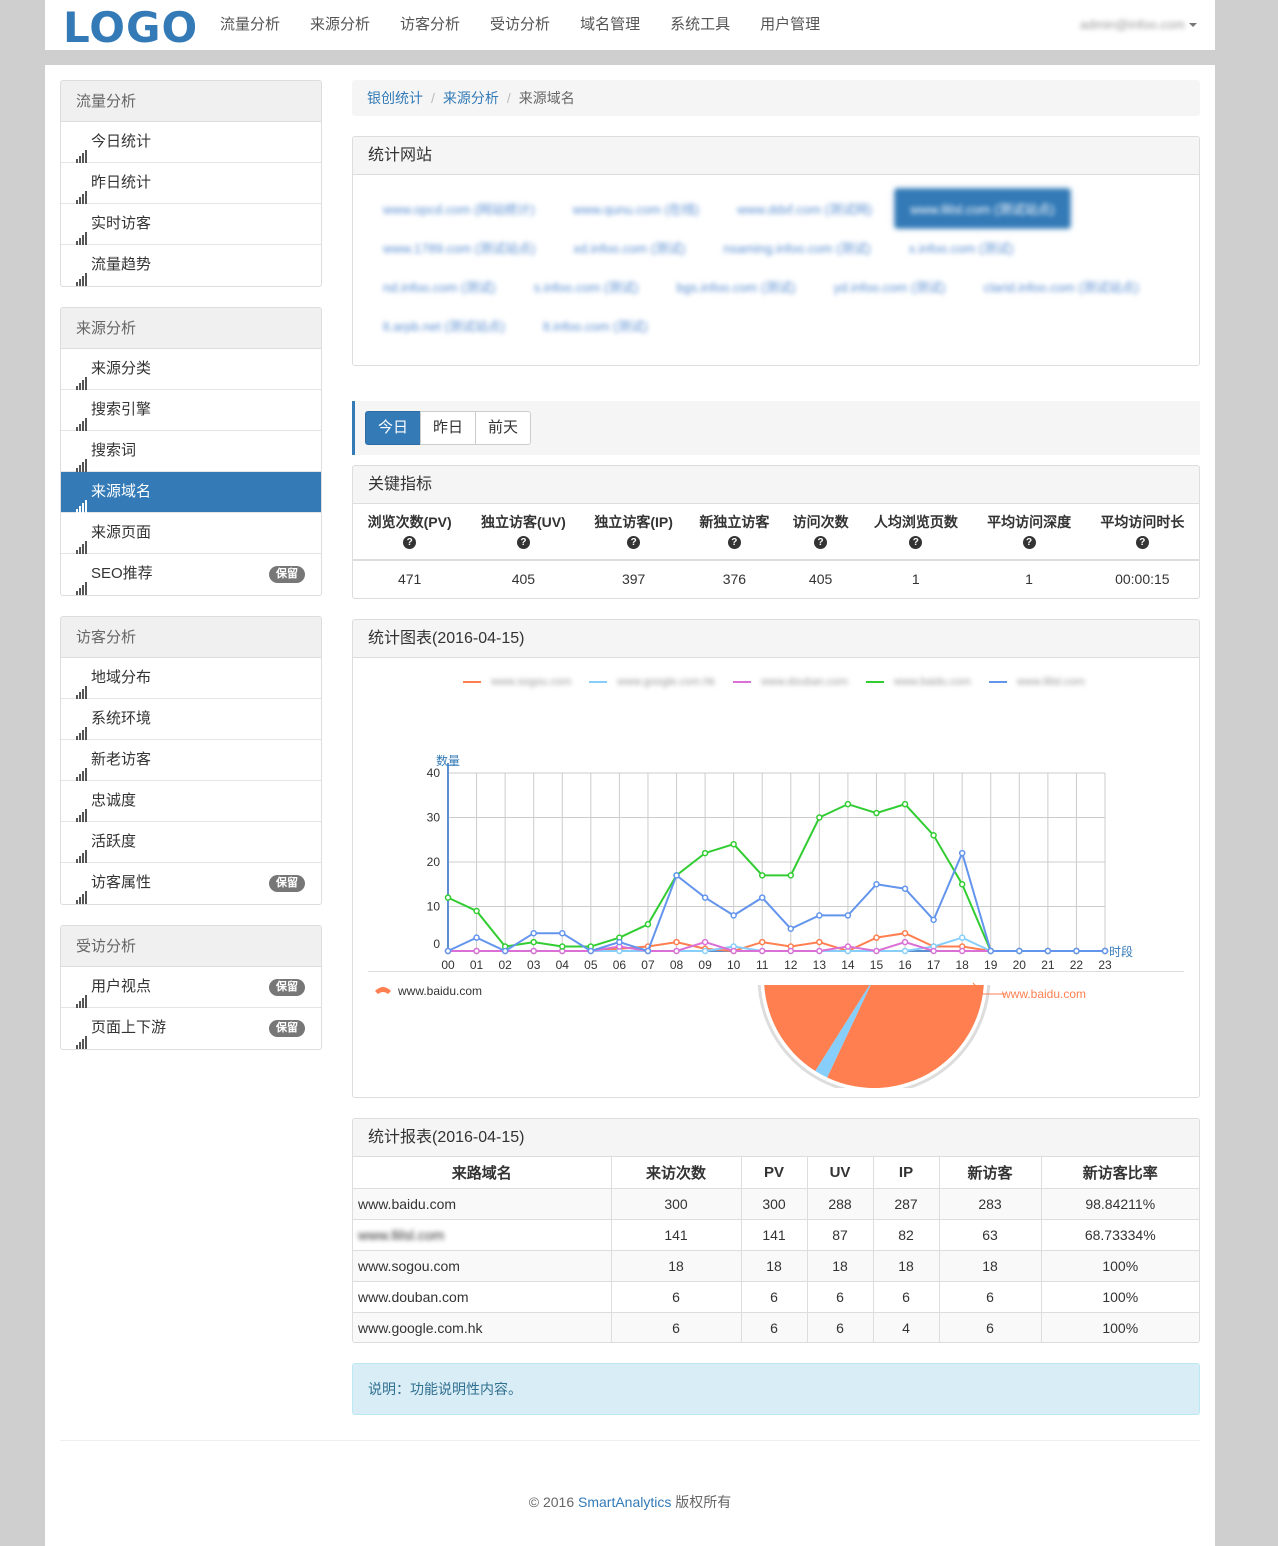 Image resolution: width=1278 pixels, height=1546 pixels. Describe the element at coordinates (191, 410) in the screenshot. I see `sidebar-item: 搜索引擎` at that location.